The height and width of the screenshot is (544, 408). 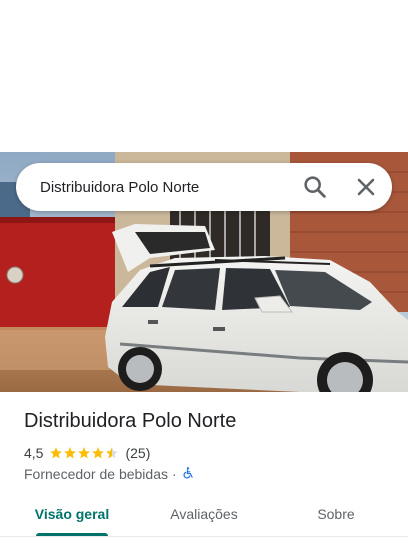 I want to click on category-row: Fornecedor de bebidas ·, so click(x=109, y=474).